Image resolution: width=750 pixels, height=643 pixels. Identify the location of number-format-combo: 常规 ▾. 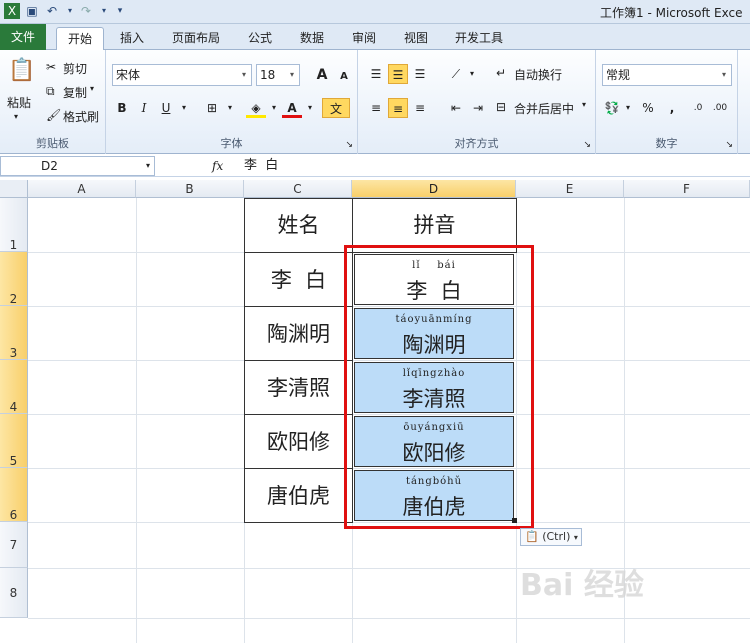
(667, 75).